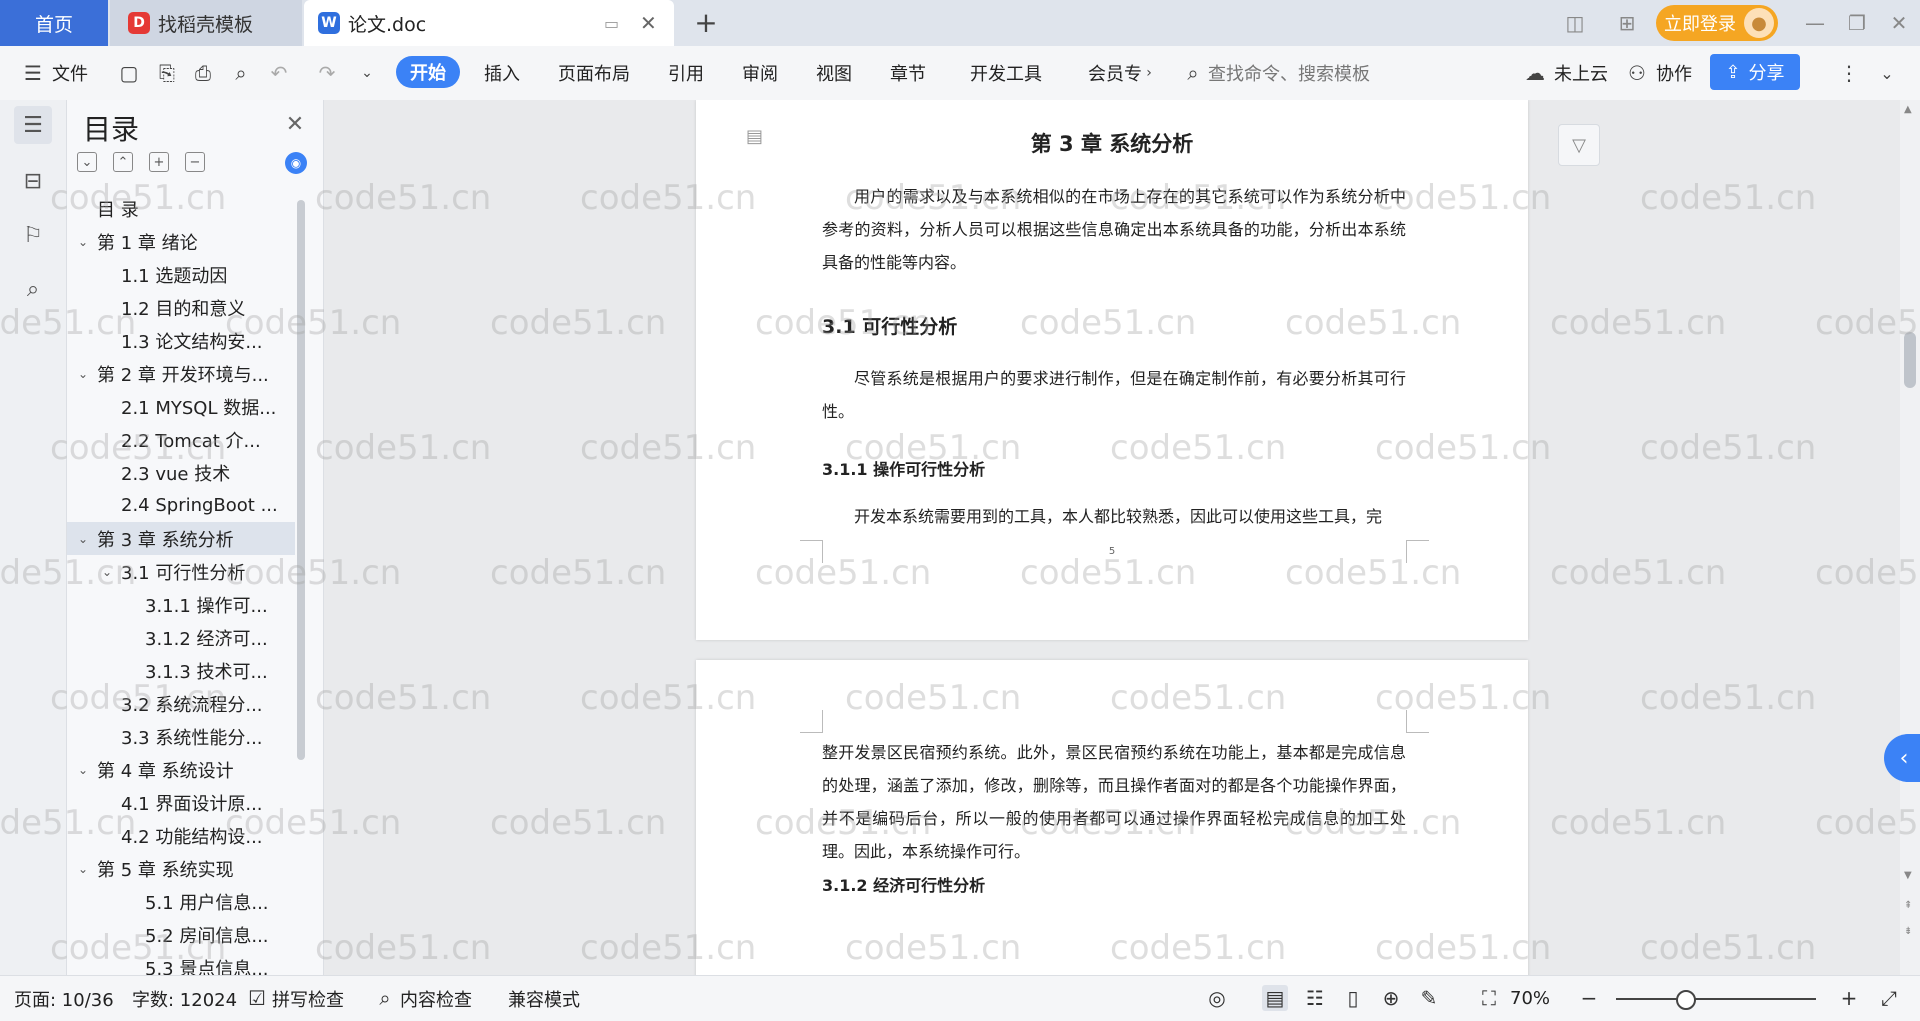 Image resolution: width=1920 pixels, height=1021 pixels. What do you see at coordinates (159, 162) in the screenshot?
I see `add-heading-icon: +` at bounding box center [159, 162].